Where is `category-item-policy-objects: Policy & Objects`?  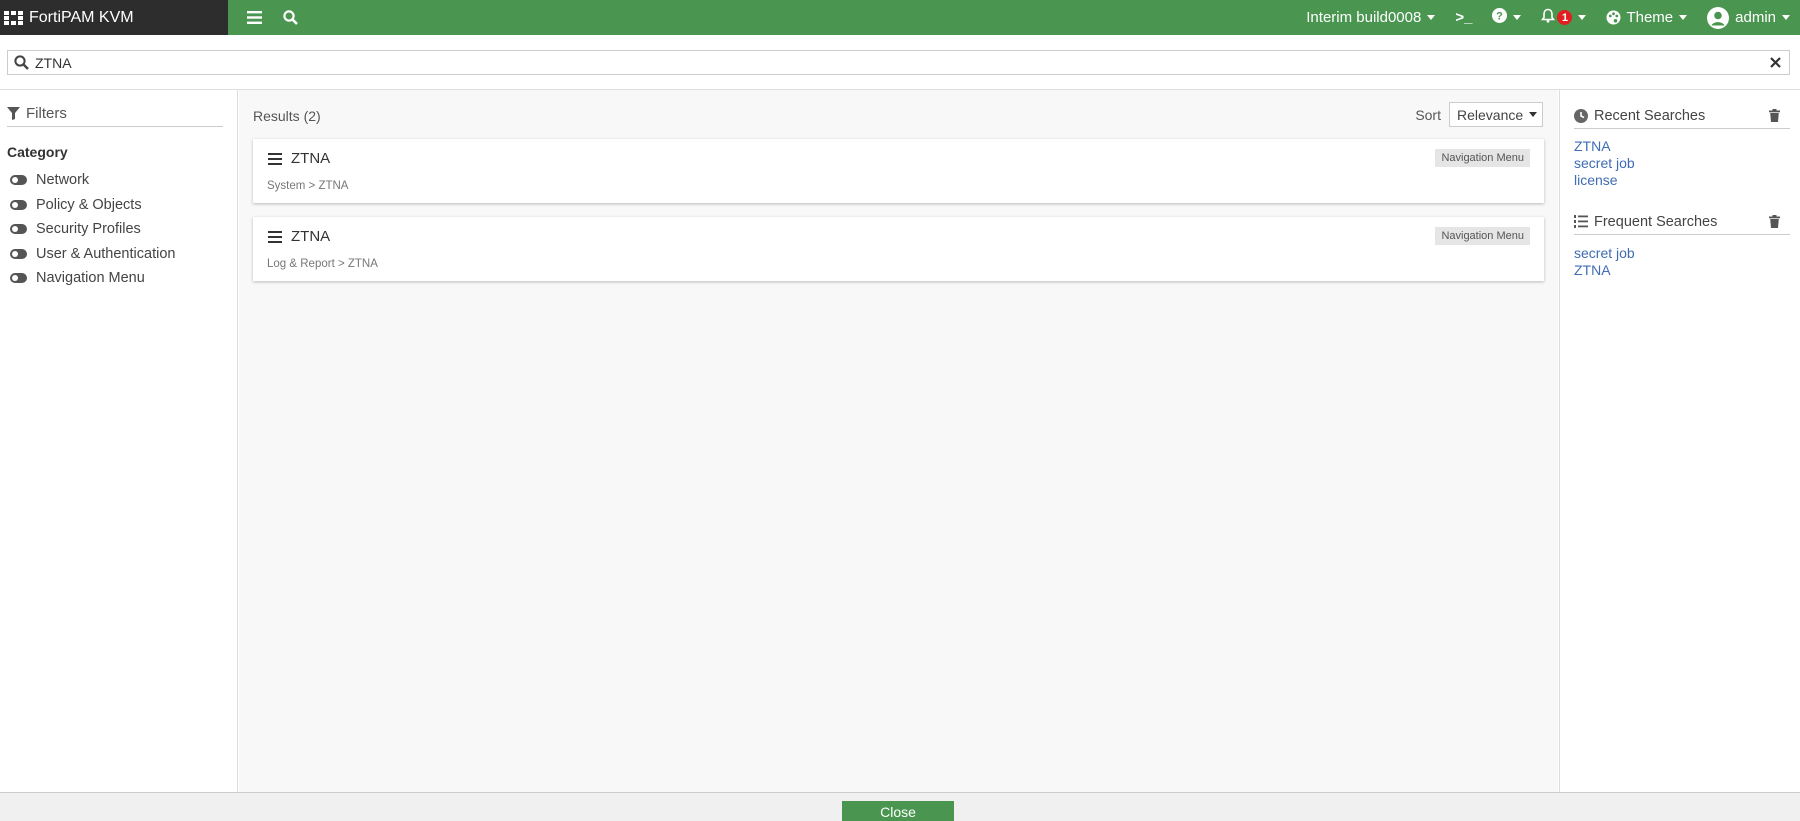
category-item-policy-objects: Policy & Objects is located at coordinates (92, 205).